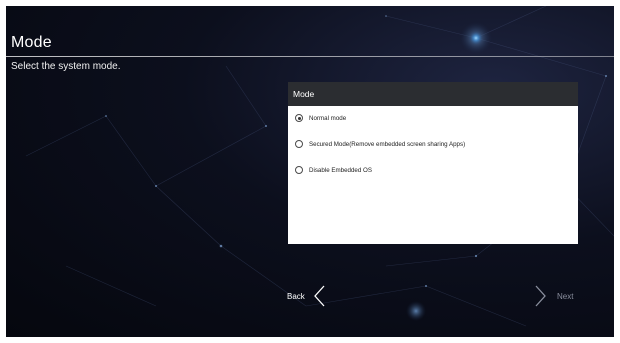 Image resolution: width=620 pixels, height=343 pixels. Describe the element at coordinates (31, 42) in the screenshot. I see `page-title: Mode` at that location.